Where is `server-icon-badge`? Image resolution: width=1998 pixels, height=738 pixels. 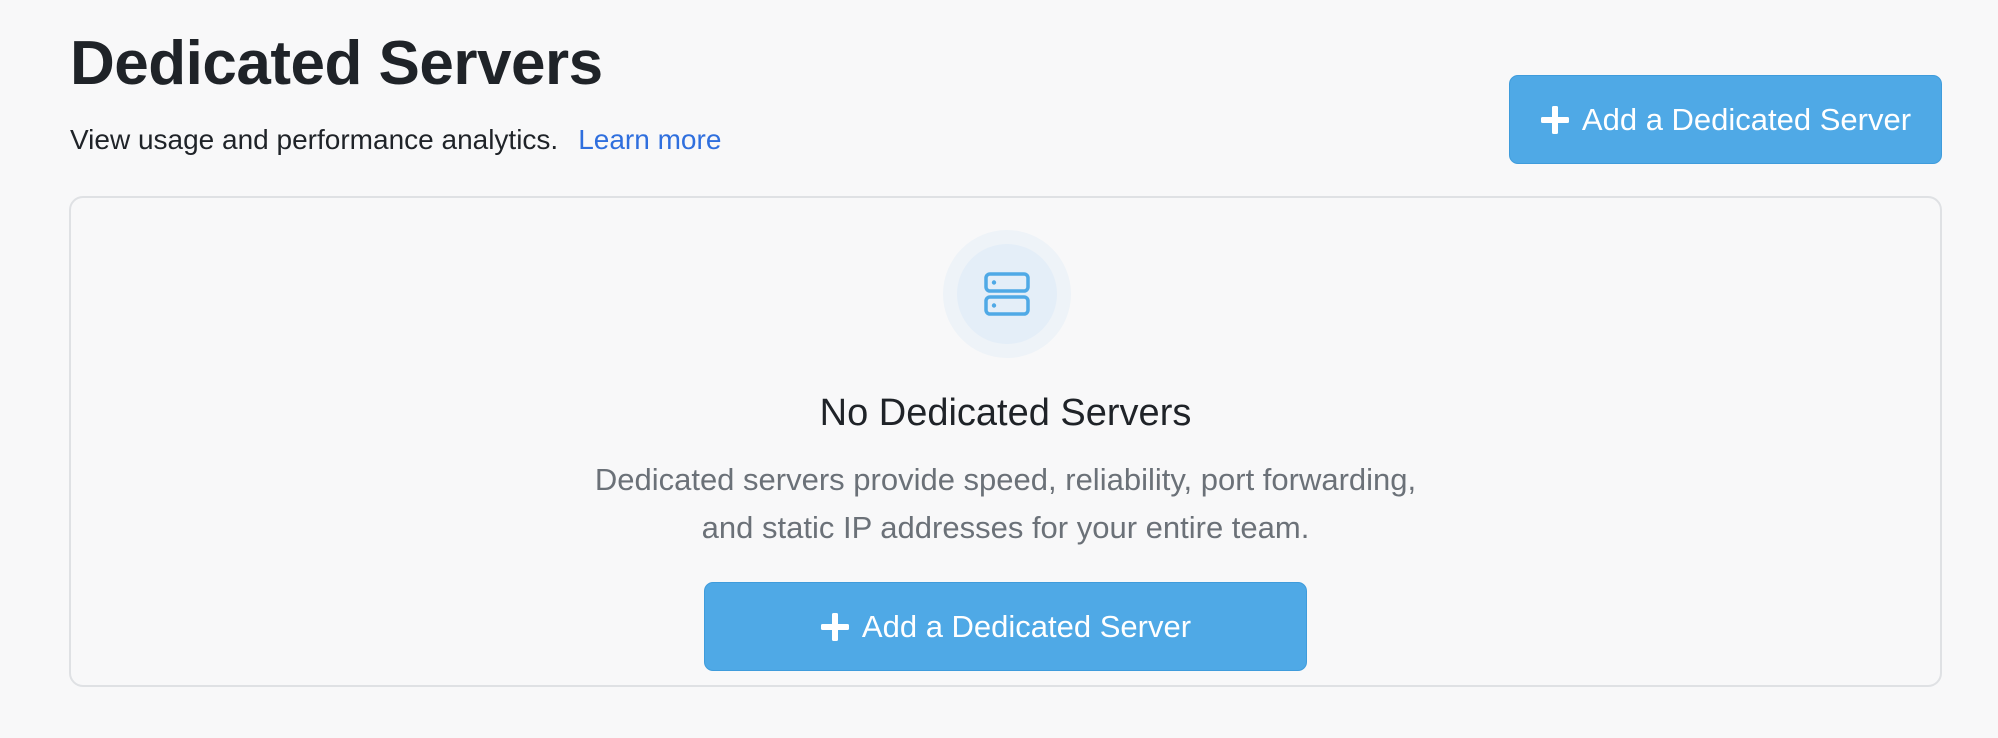 server-icon-badge is located at coordinates (1007, 294).